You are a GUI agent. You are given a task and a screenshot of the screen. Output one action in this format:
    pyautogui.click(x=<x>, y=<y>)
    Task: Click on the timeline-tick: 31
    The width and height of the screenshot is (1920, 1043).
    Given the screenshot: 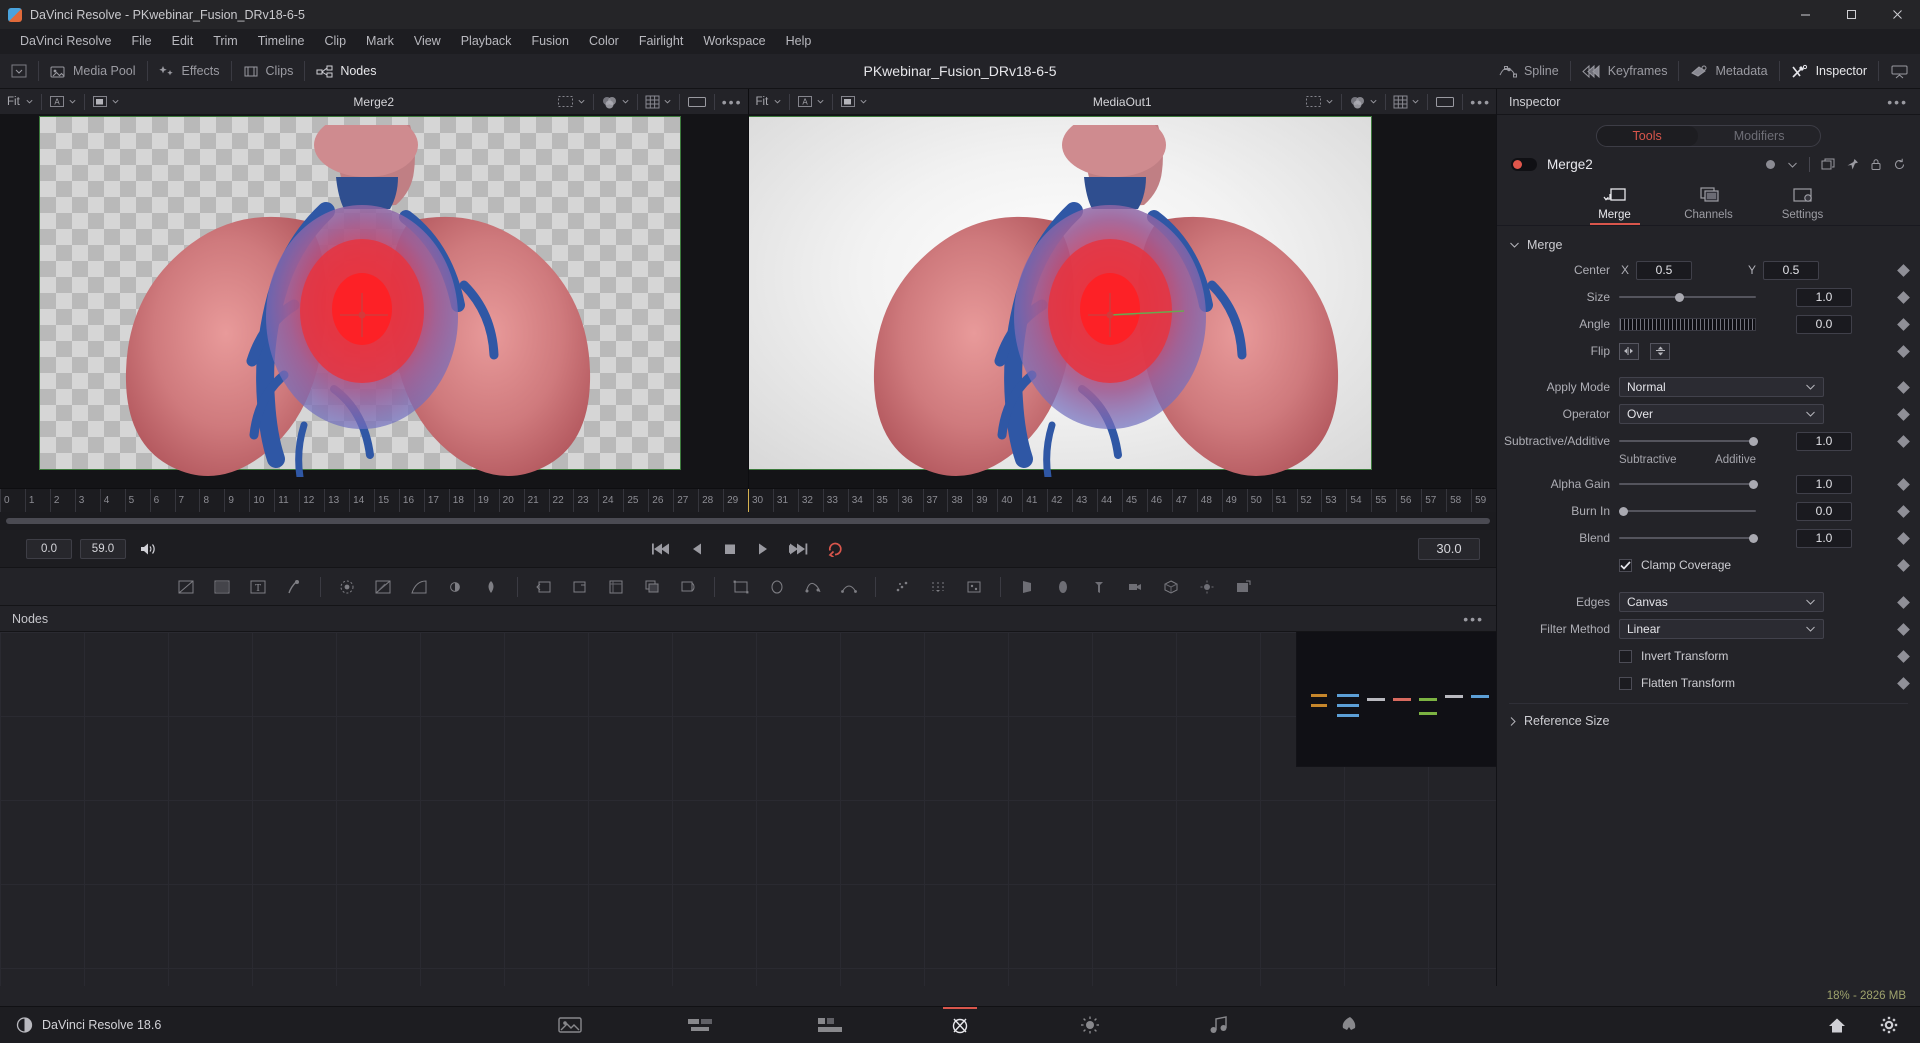 What is the action you would take?
    pyautogui.click(x=785, y=500)
    